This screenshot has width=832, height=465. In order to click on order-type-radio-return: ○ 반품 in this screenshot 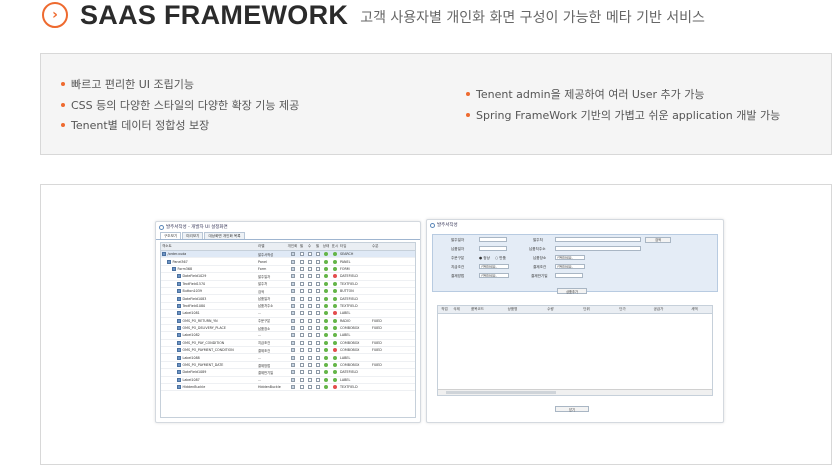, I will do `click(500, 258)`.